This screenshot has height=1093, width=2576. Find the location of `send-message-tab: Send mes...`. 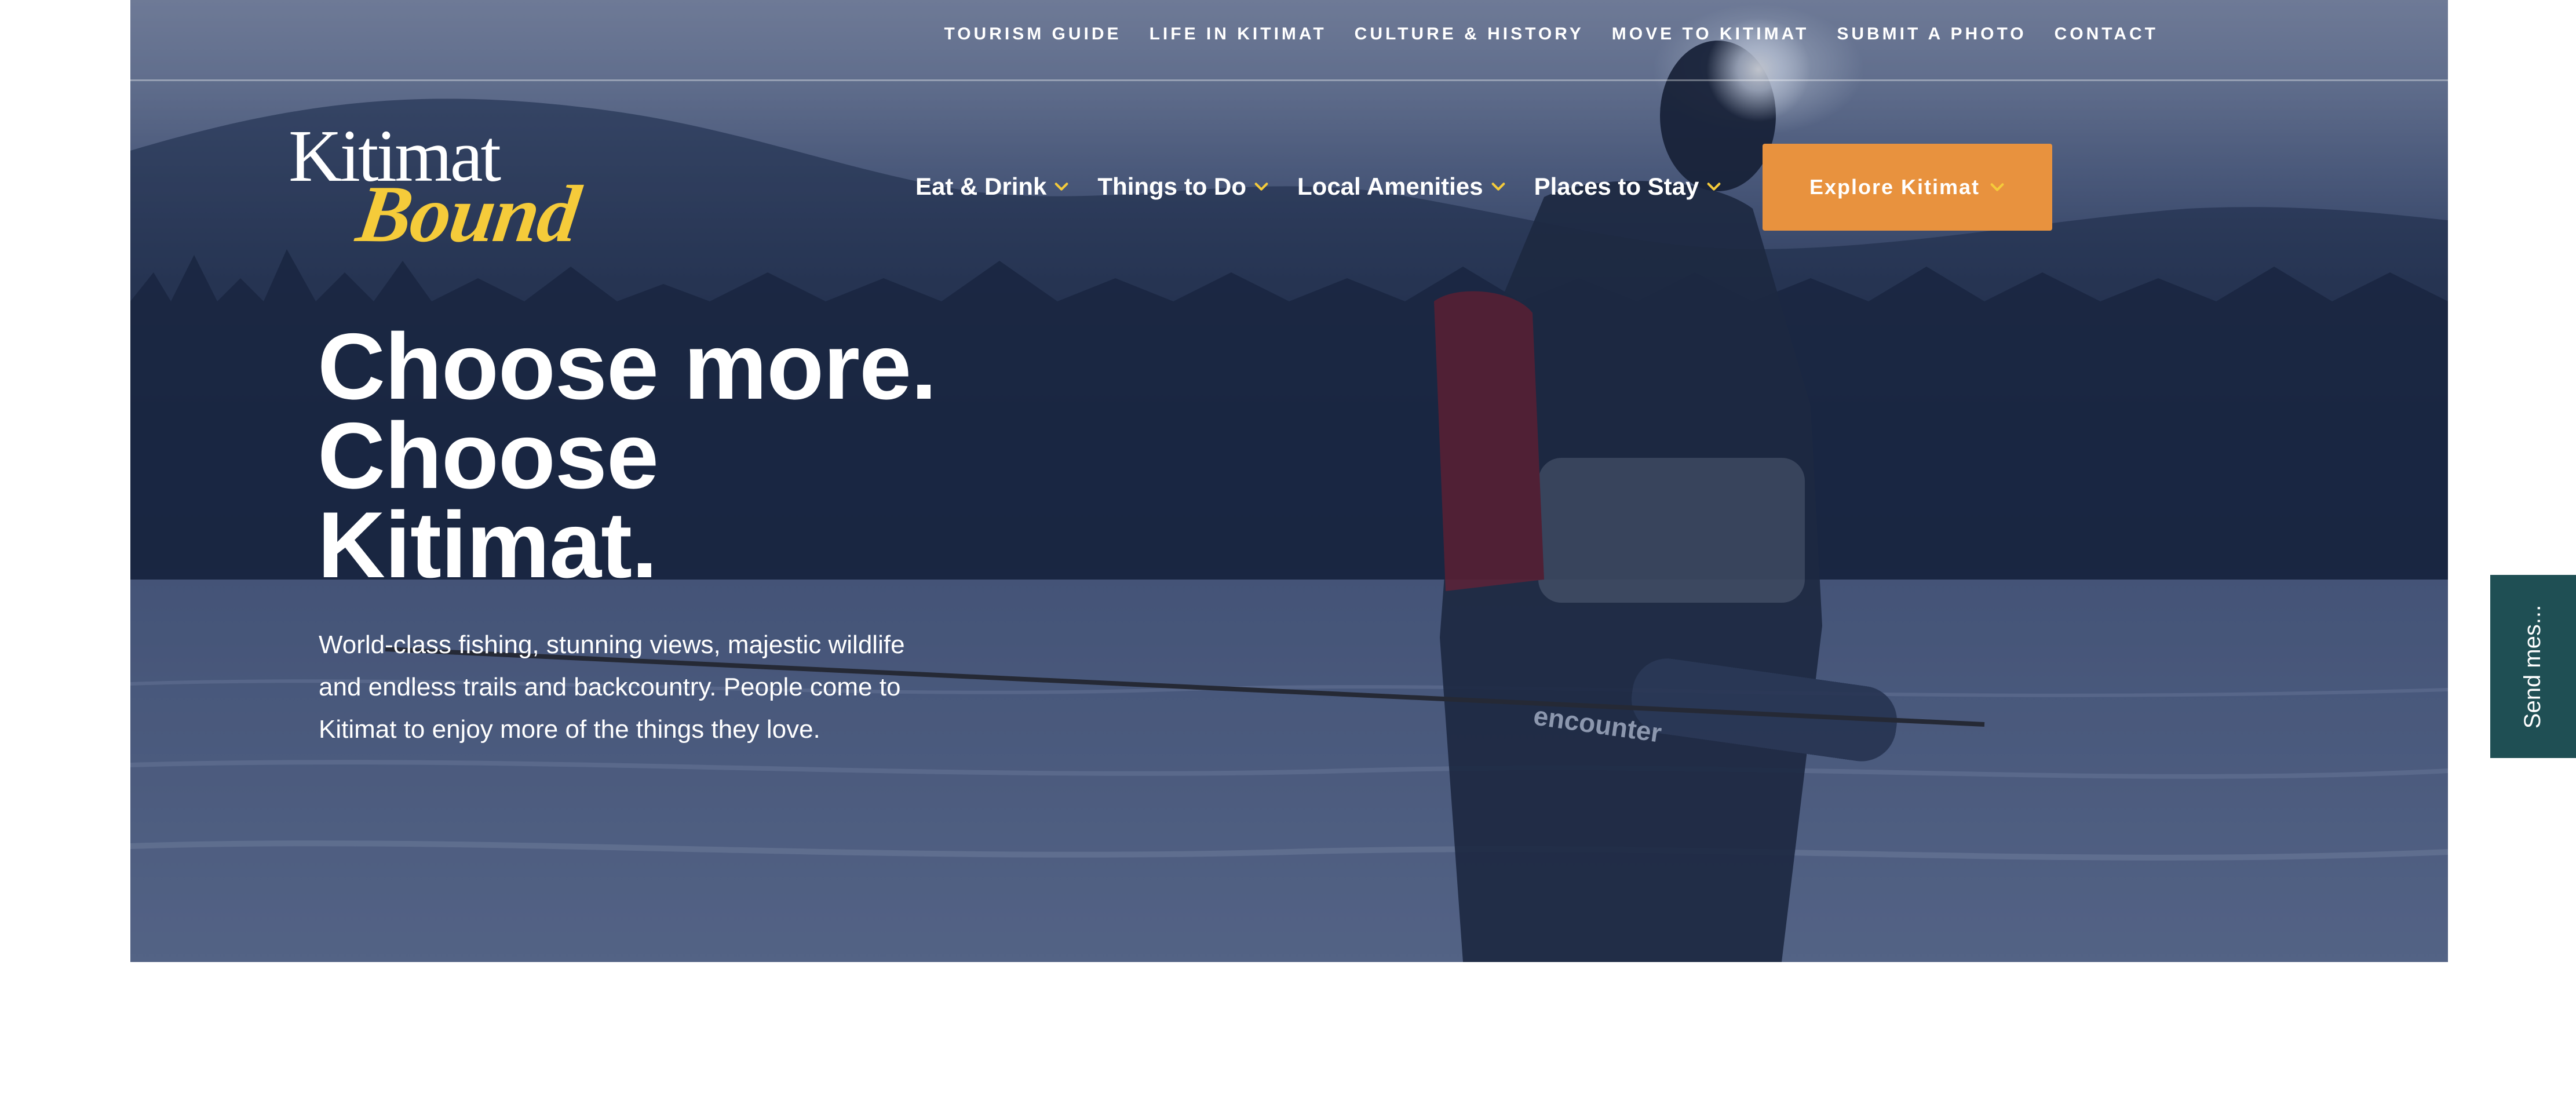

send-message-tab: Send mes... is located at coordinates (2533, 666).